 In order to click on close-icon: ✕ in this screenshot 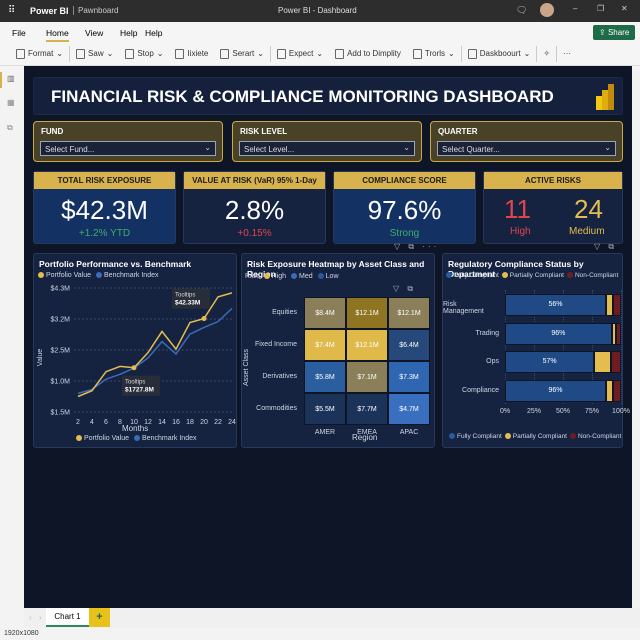, I will do `click(624, 8)`.